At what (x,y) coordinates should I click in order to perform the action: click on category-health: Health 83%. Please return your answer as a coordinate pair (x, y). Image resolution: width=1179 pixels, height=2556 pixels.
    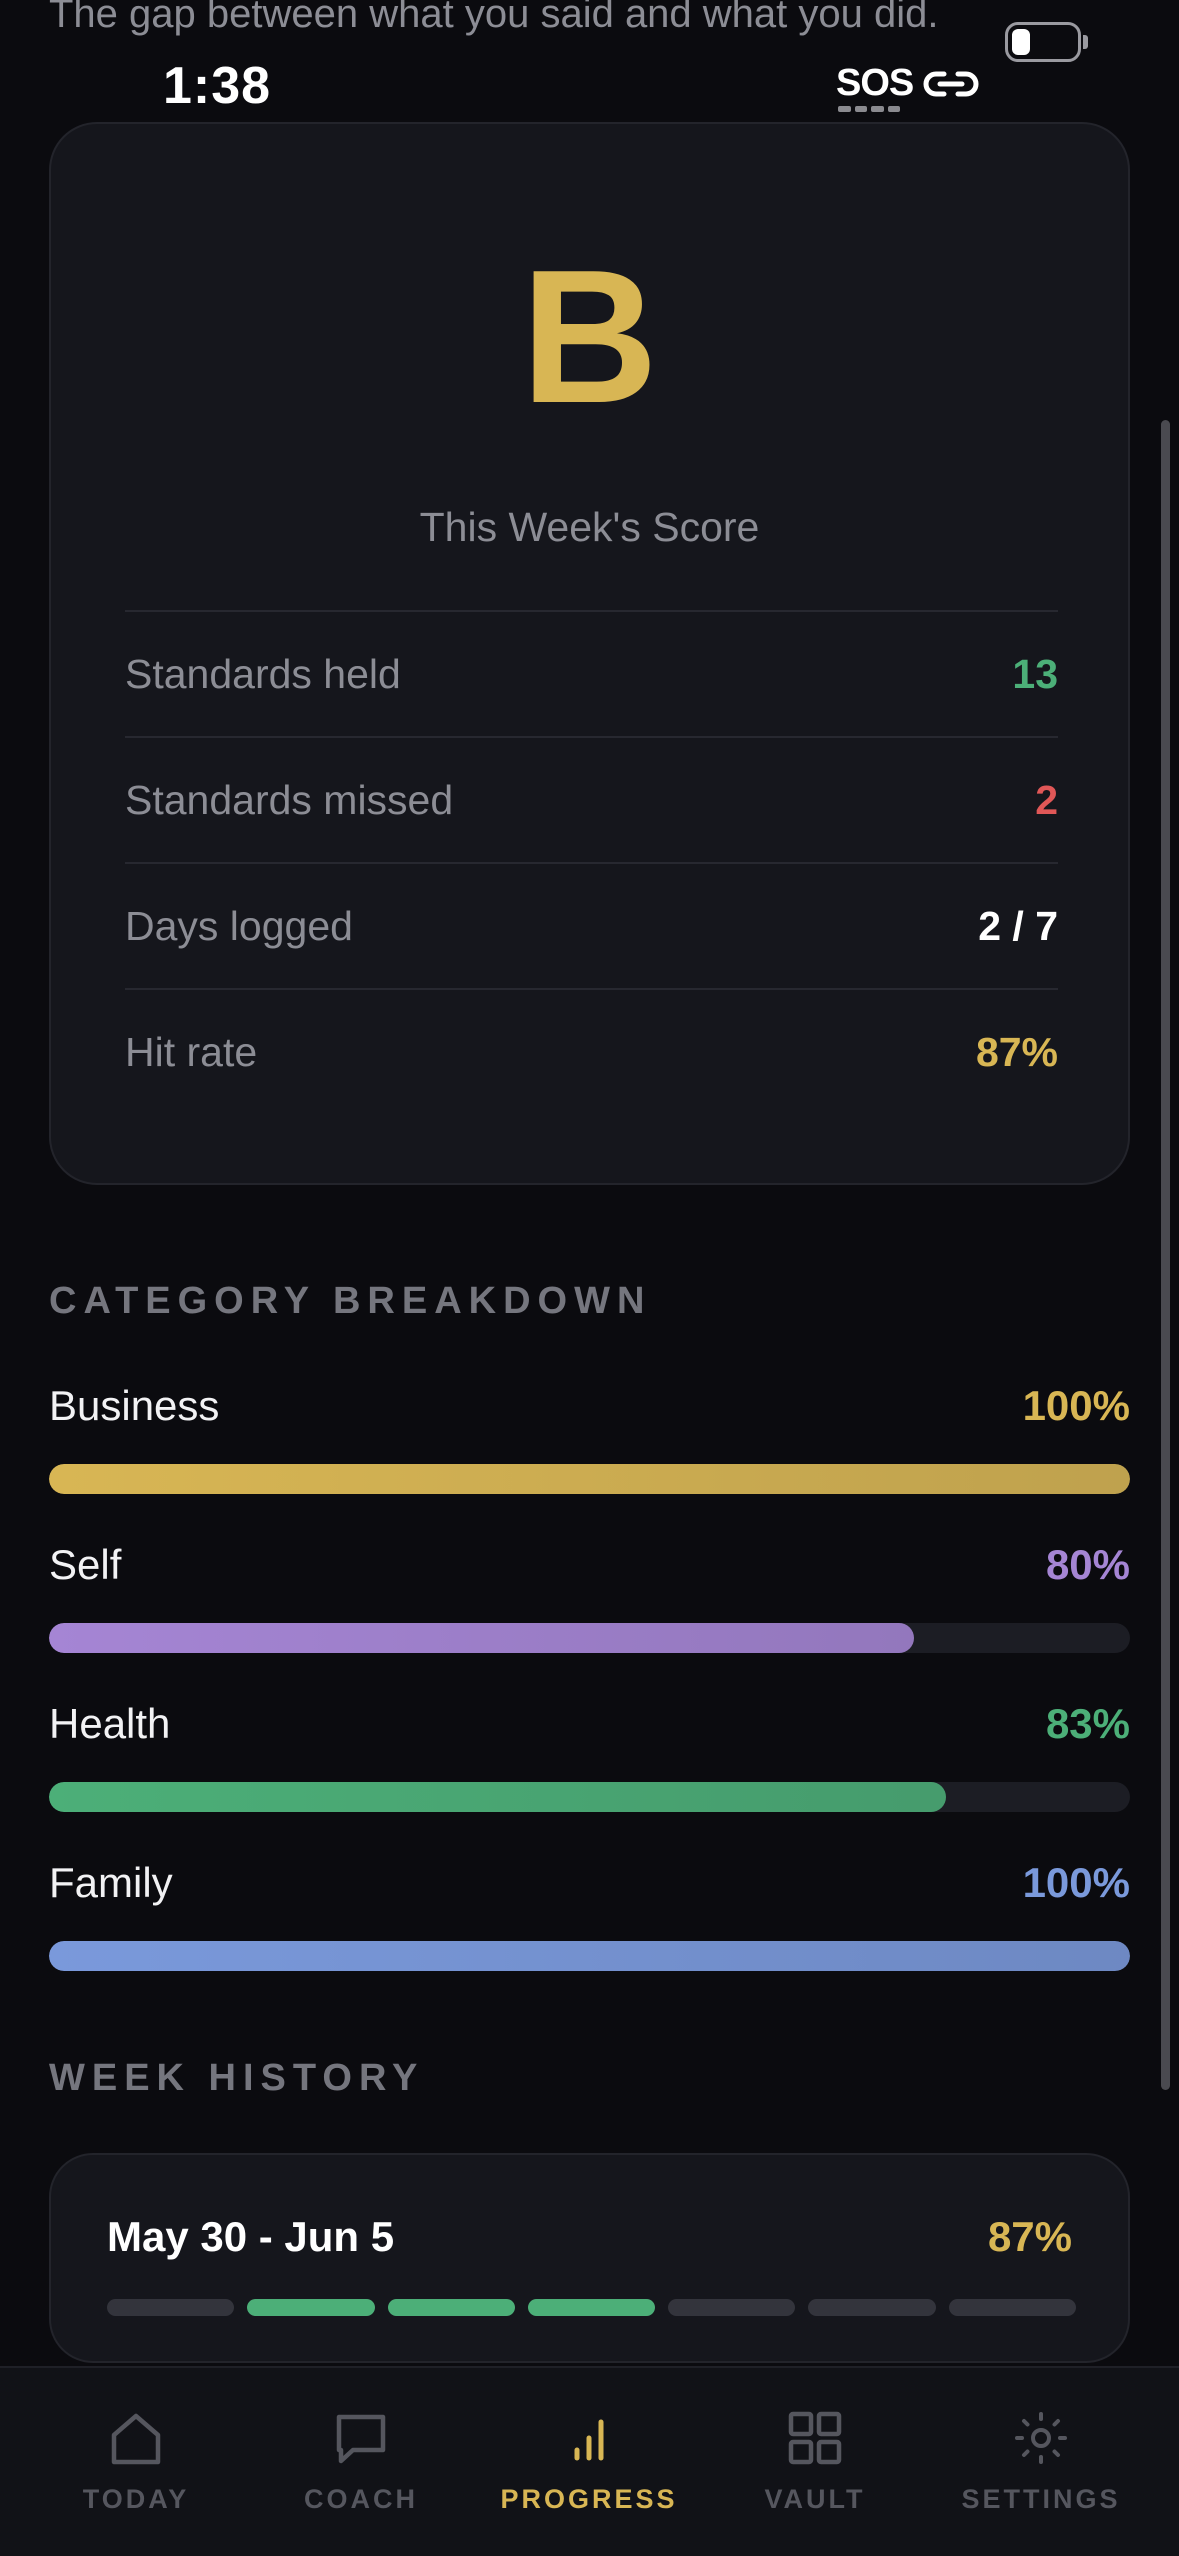
    Looking at the image, I should click on (589, 1756).